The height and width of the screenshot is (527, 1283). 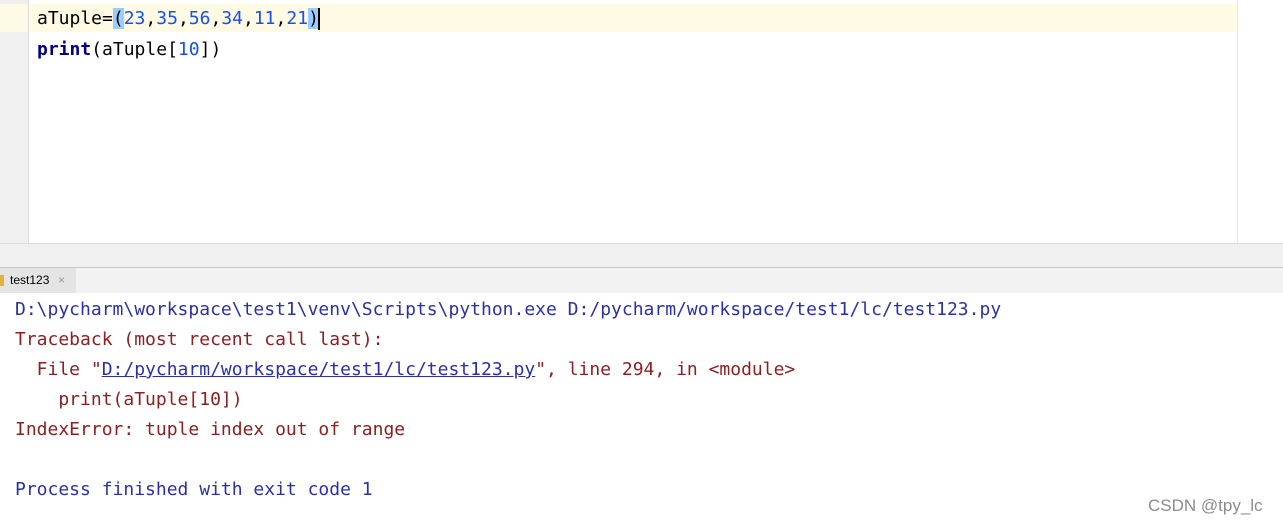 What do you see at coordinates (318, 369) in the screenshot?
I see `file-link: D:/pycharm/workspace/test1/lc/test123.py` at bounding box center [318, 369].